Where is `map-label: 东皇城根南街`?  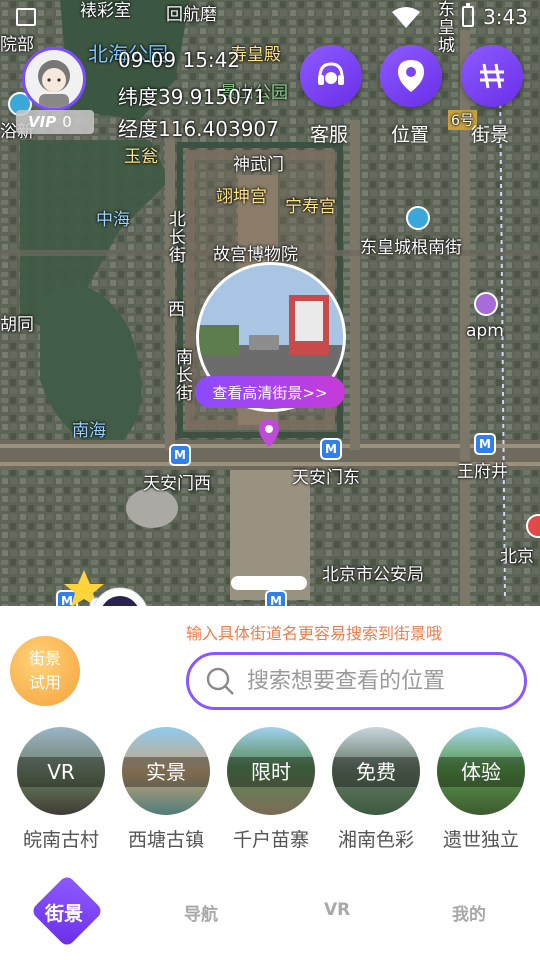
map-label: 东皇城根南街 is located at coordinates (411, 248).